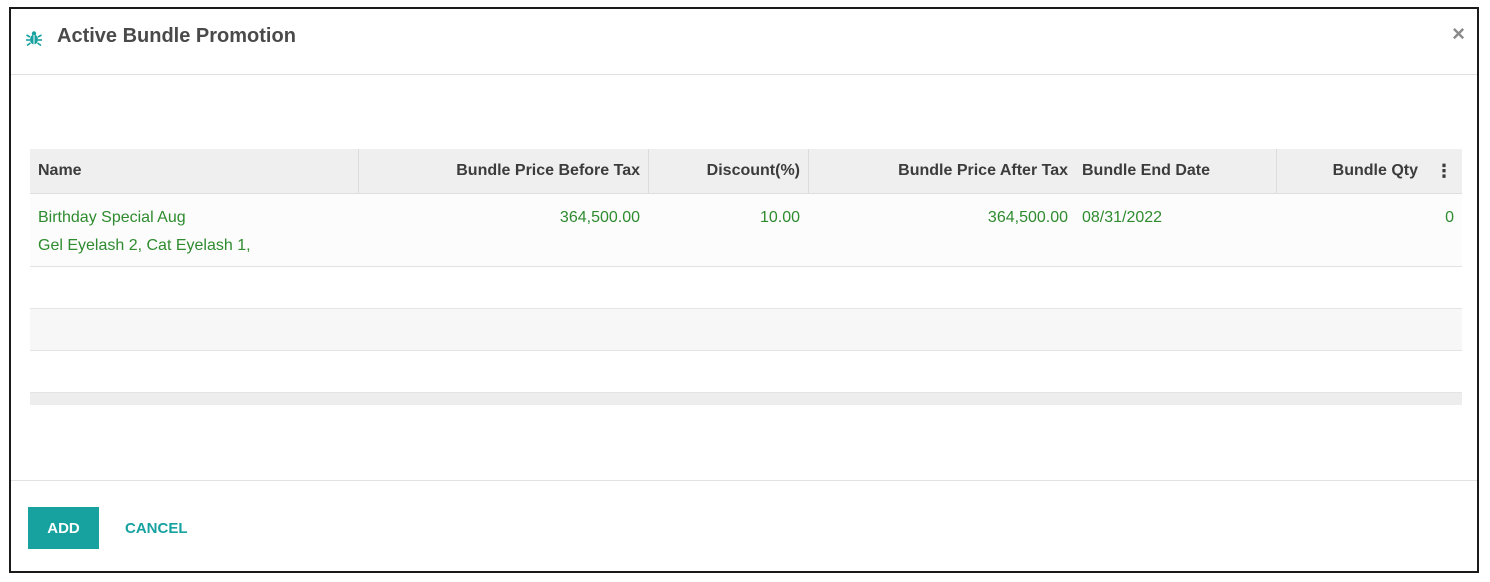 The height and width of the screenshot is (582, 1490). I want to click on column-menu-icon: ⋮, so click(1444, 171).